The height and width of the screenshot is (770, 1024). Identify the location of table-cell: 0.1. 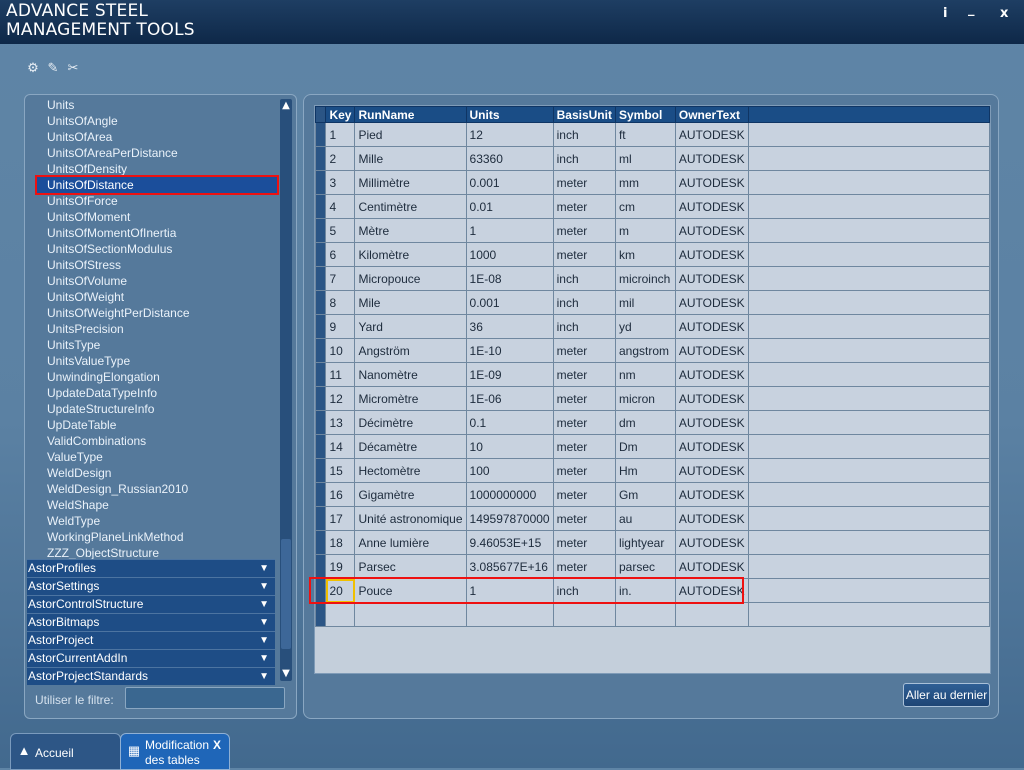
(509, 422).